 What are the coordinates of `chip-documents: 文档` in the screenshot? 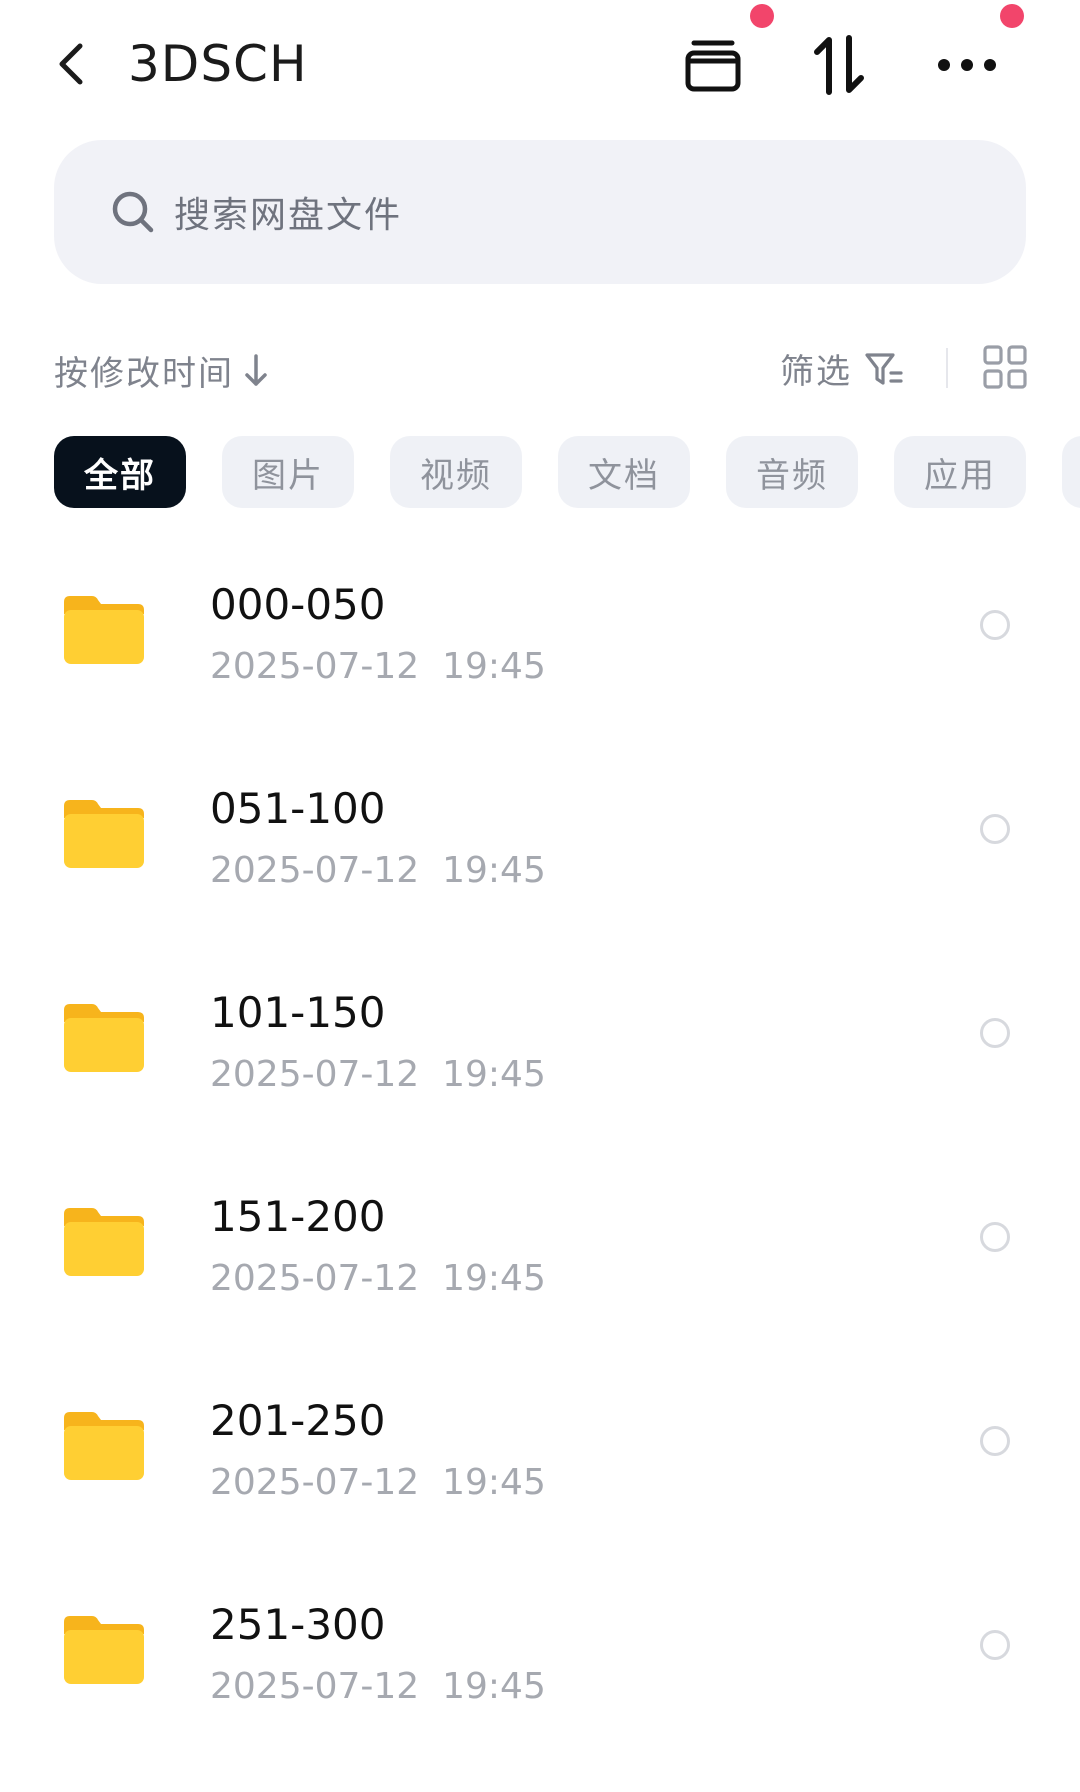 It's located at (624, 472).